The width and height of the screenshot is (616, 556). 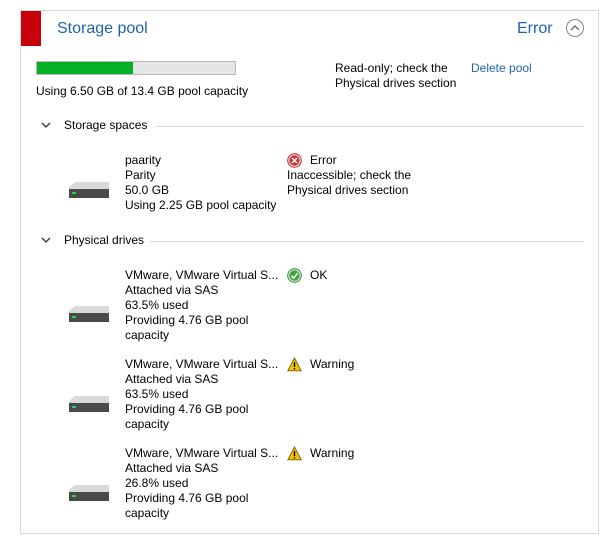 I want to click on collapse-button, so click(x=575, y=28).